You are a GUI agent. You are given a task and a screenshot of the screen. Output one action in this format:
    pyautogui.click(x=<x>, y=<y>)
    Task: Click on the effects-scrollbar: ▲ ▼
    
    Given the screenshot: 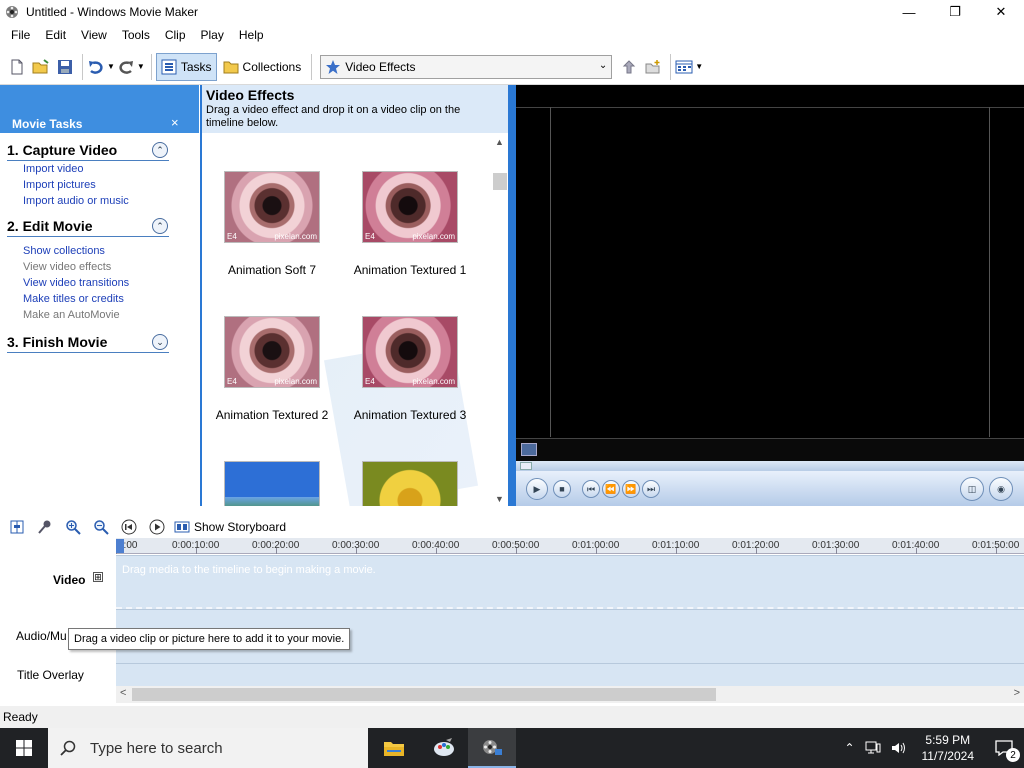 What is the action you would take?
    pyautogui.click(x=500, y=319)
    